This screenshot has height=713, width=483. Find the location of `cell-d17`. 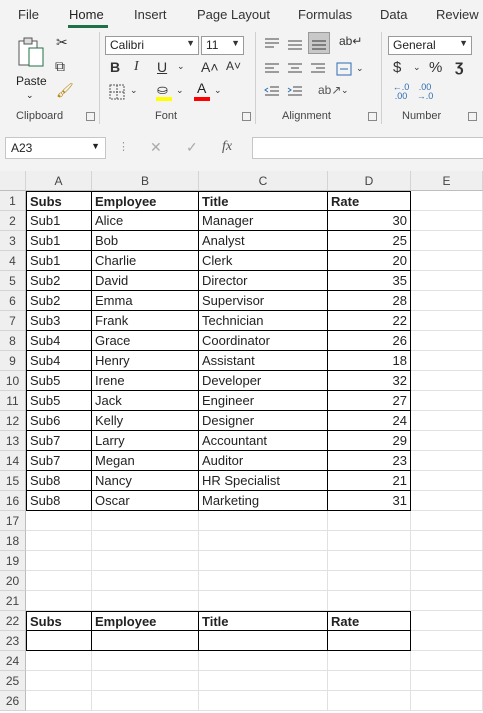

cell-d17 is located at coordinates (369, 521).